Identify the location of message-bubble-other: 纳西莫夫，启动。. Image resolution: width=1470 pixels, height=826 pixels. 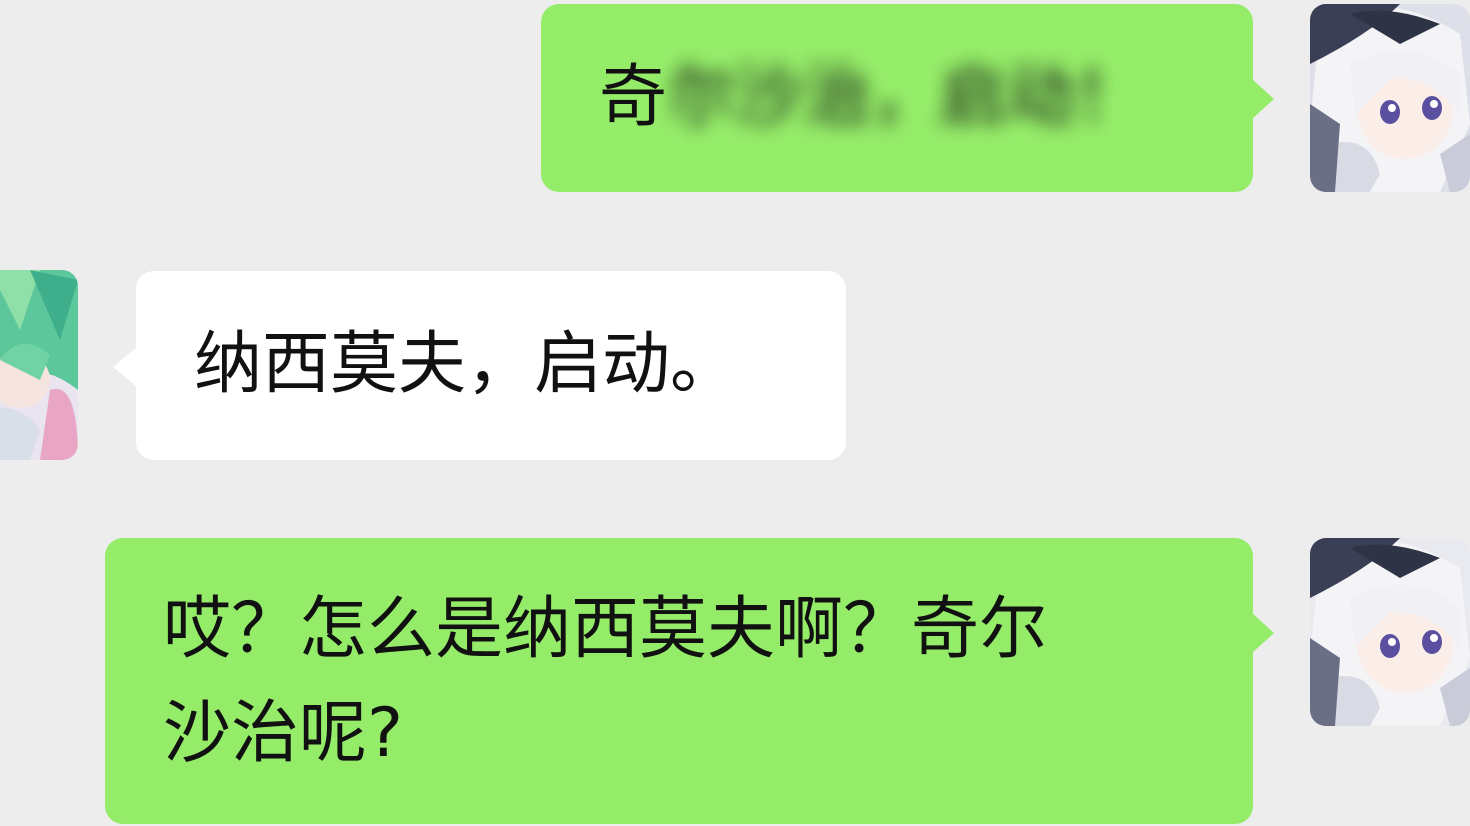
(491, 365).